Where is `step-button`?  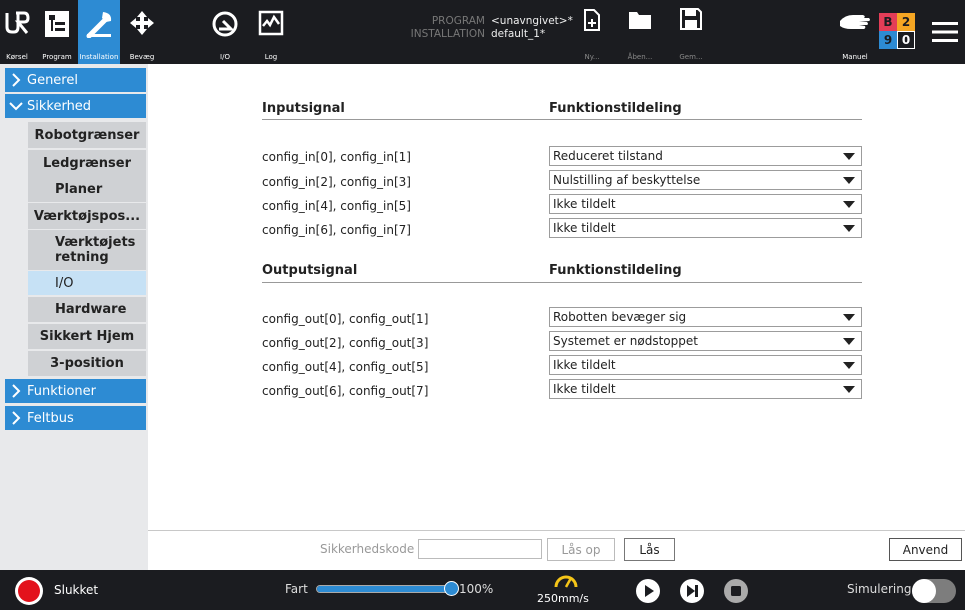 step-button is located at coordinates (692, 591).